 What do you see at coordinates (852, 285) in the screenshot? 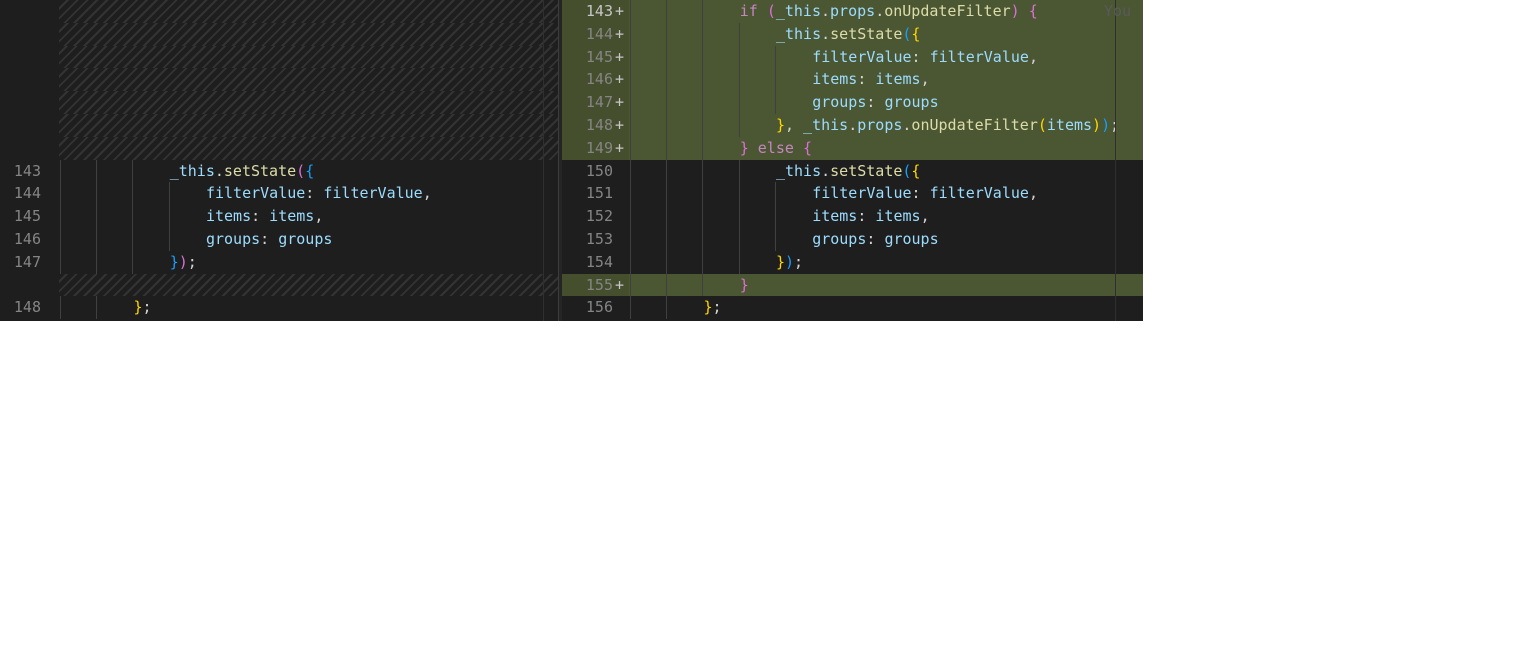
I see `added-code-line: 155 +}` at bounding box center [852, 285].